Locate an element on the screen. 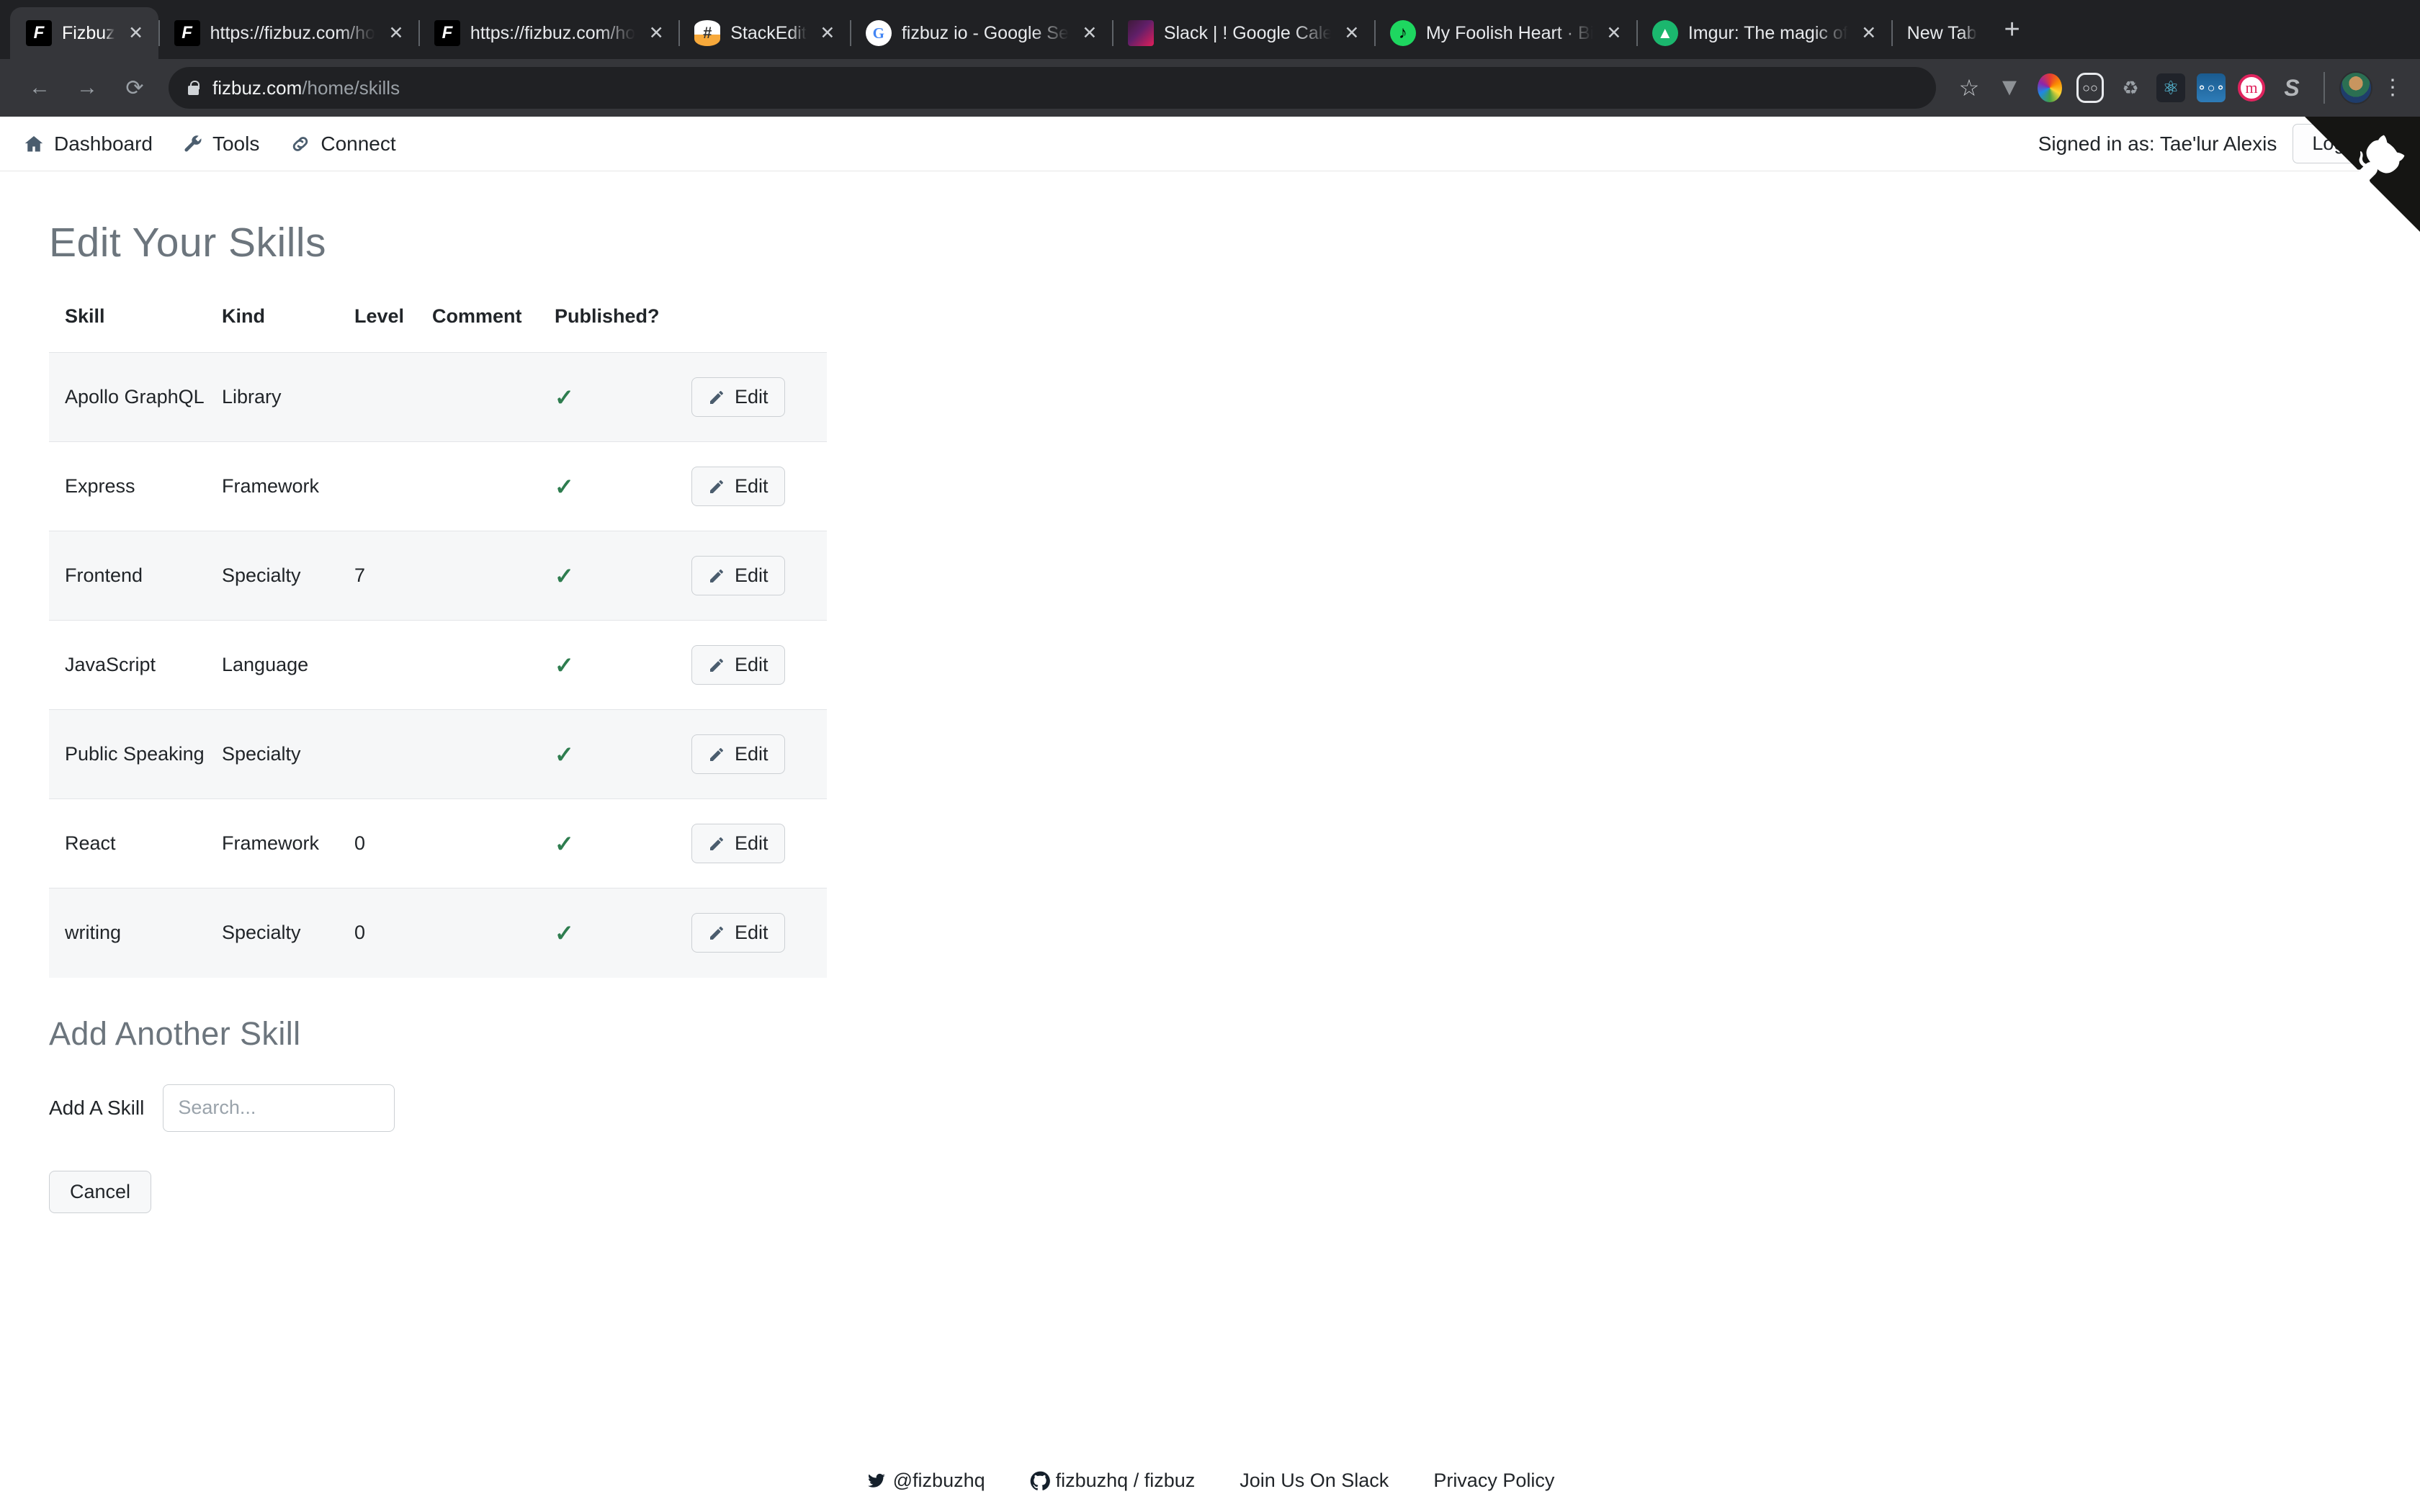  browser-tab-fizbuz-3: F https://fizbuz.com/ho ✕ is located at coordinates (548, 33).